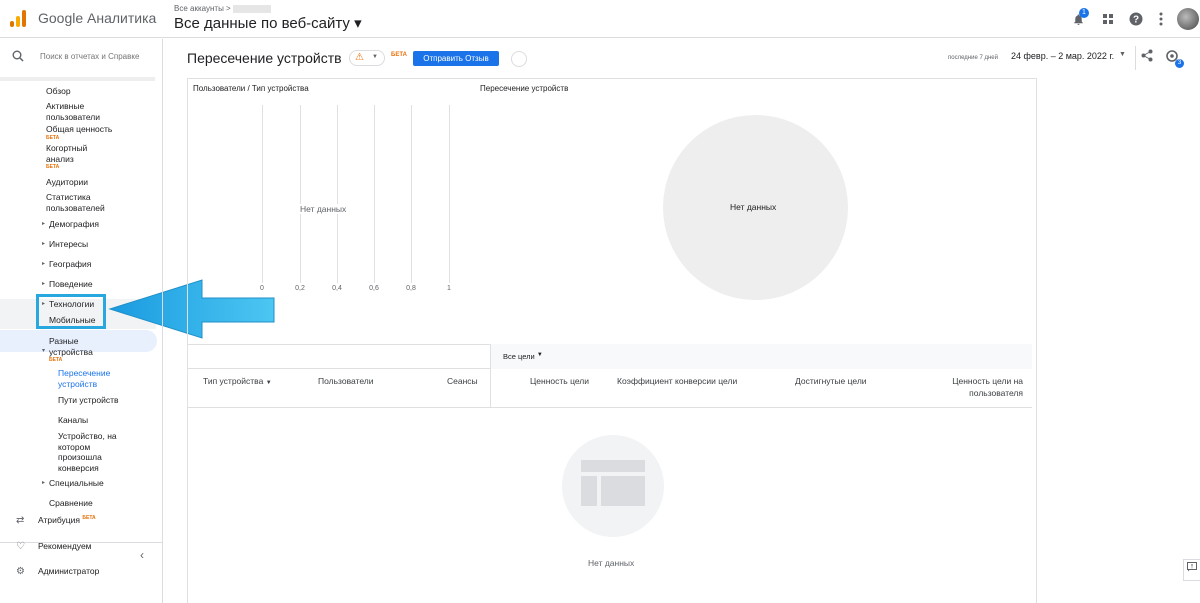 This screenshot has height=603, width=1200. Describe the element at coordinates (20, 520) in the screenshot. I see `attribution-icon: ⇄` at that location.